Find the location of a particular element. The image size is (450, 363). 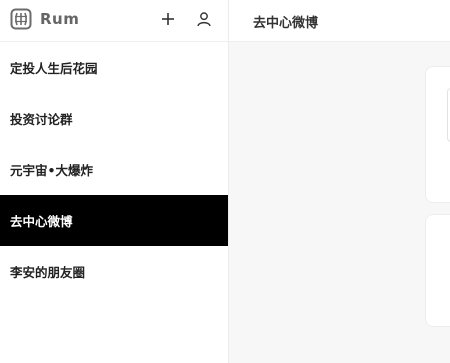

sidebar-header: Rum is located at coordinates (114, 21).